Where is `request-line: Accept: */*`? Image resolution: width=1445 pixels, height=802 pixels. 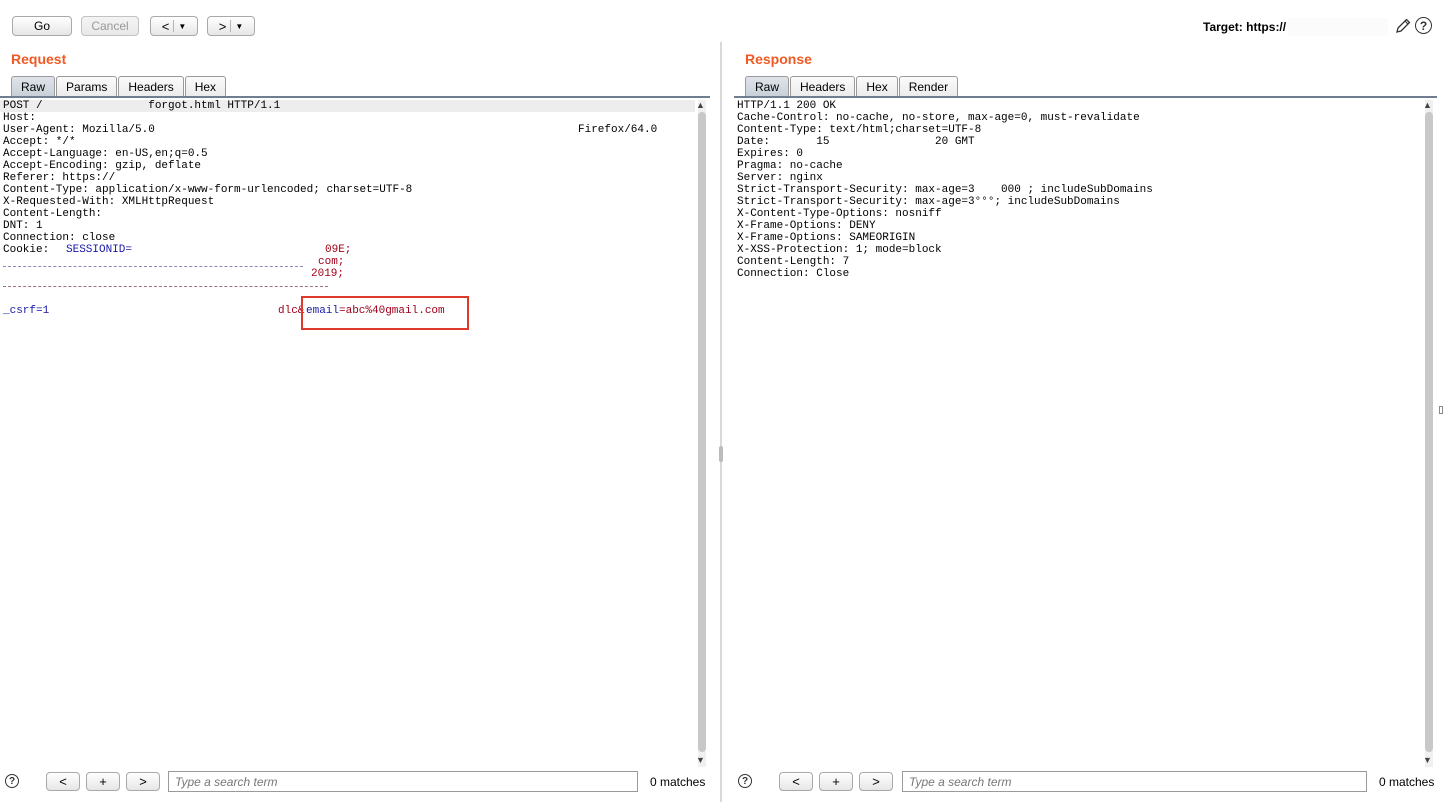 request-line: Accept: */* is located at coordinates (39, 142).